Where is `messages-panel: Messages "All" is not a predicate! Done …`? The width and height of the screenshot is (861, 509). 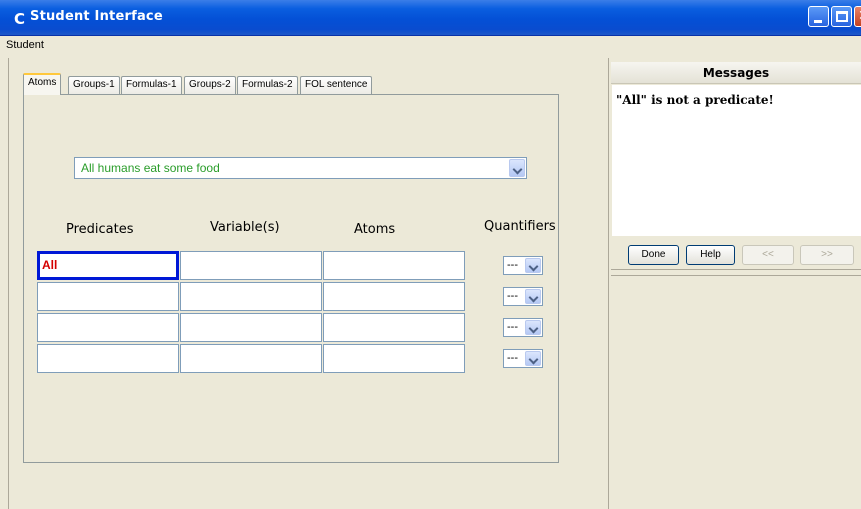 messages-panel: Messages "All" is not a predicate! Done … is located at coordinates (736, 164).